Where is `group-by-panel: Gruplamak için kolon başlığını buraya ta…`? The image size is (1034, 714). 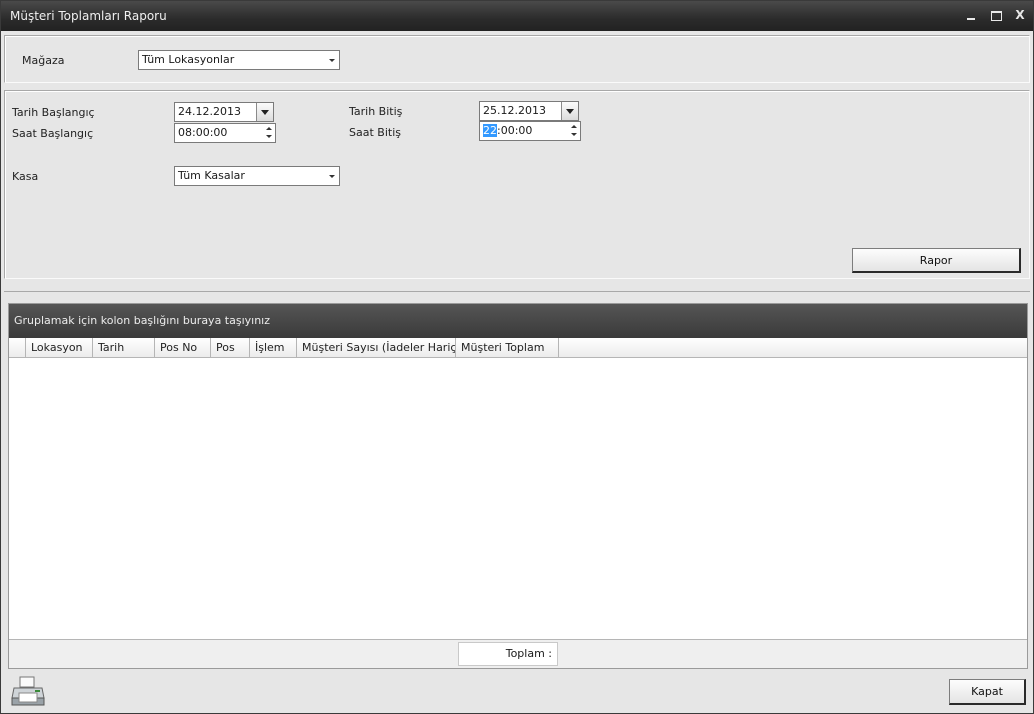
group-by-panel: Gruplamak için kolon başlığını buraya ta… is located at coordinates (518, 321).